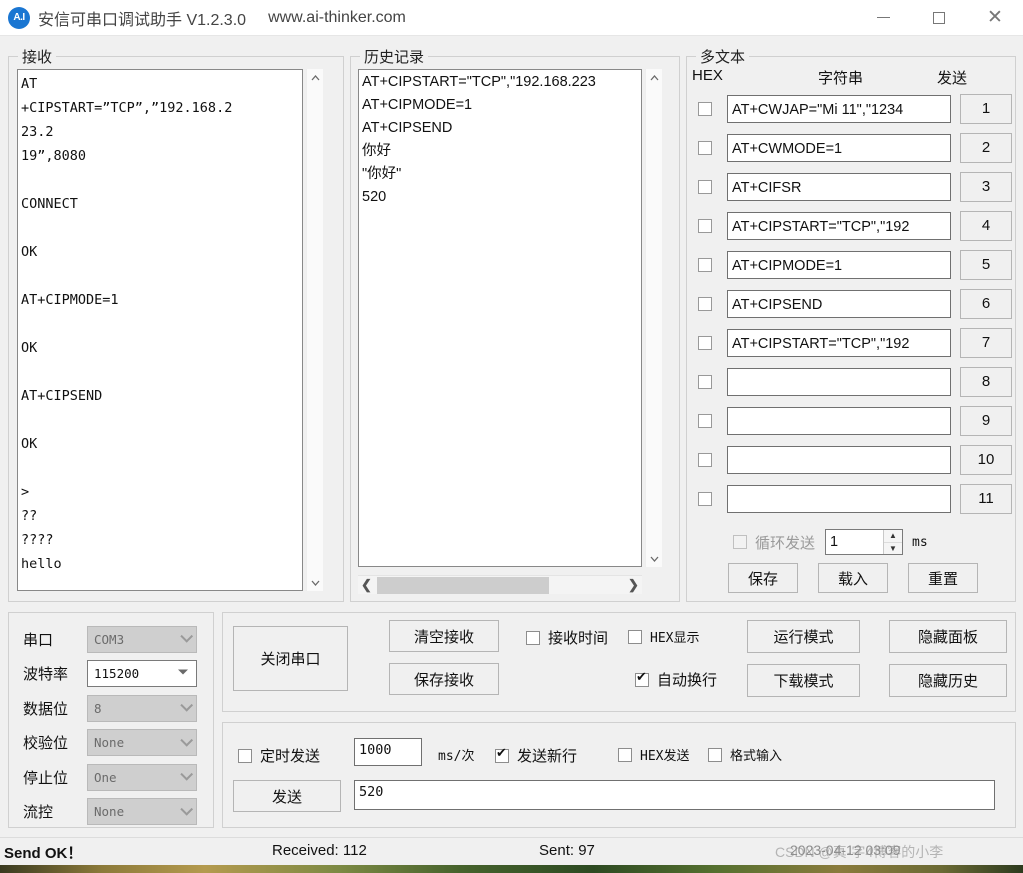 The width and height of the screenshot is (1023, 873). What do you see at coordinates (986, 381) in the screenshot?
I see `multitext-send-button: 8` at bounding box center [986, 381].